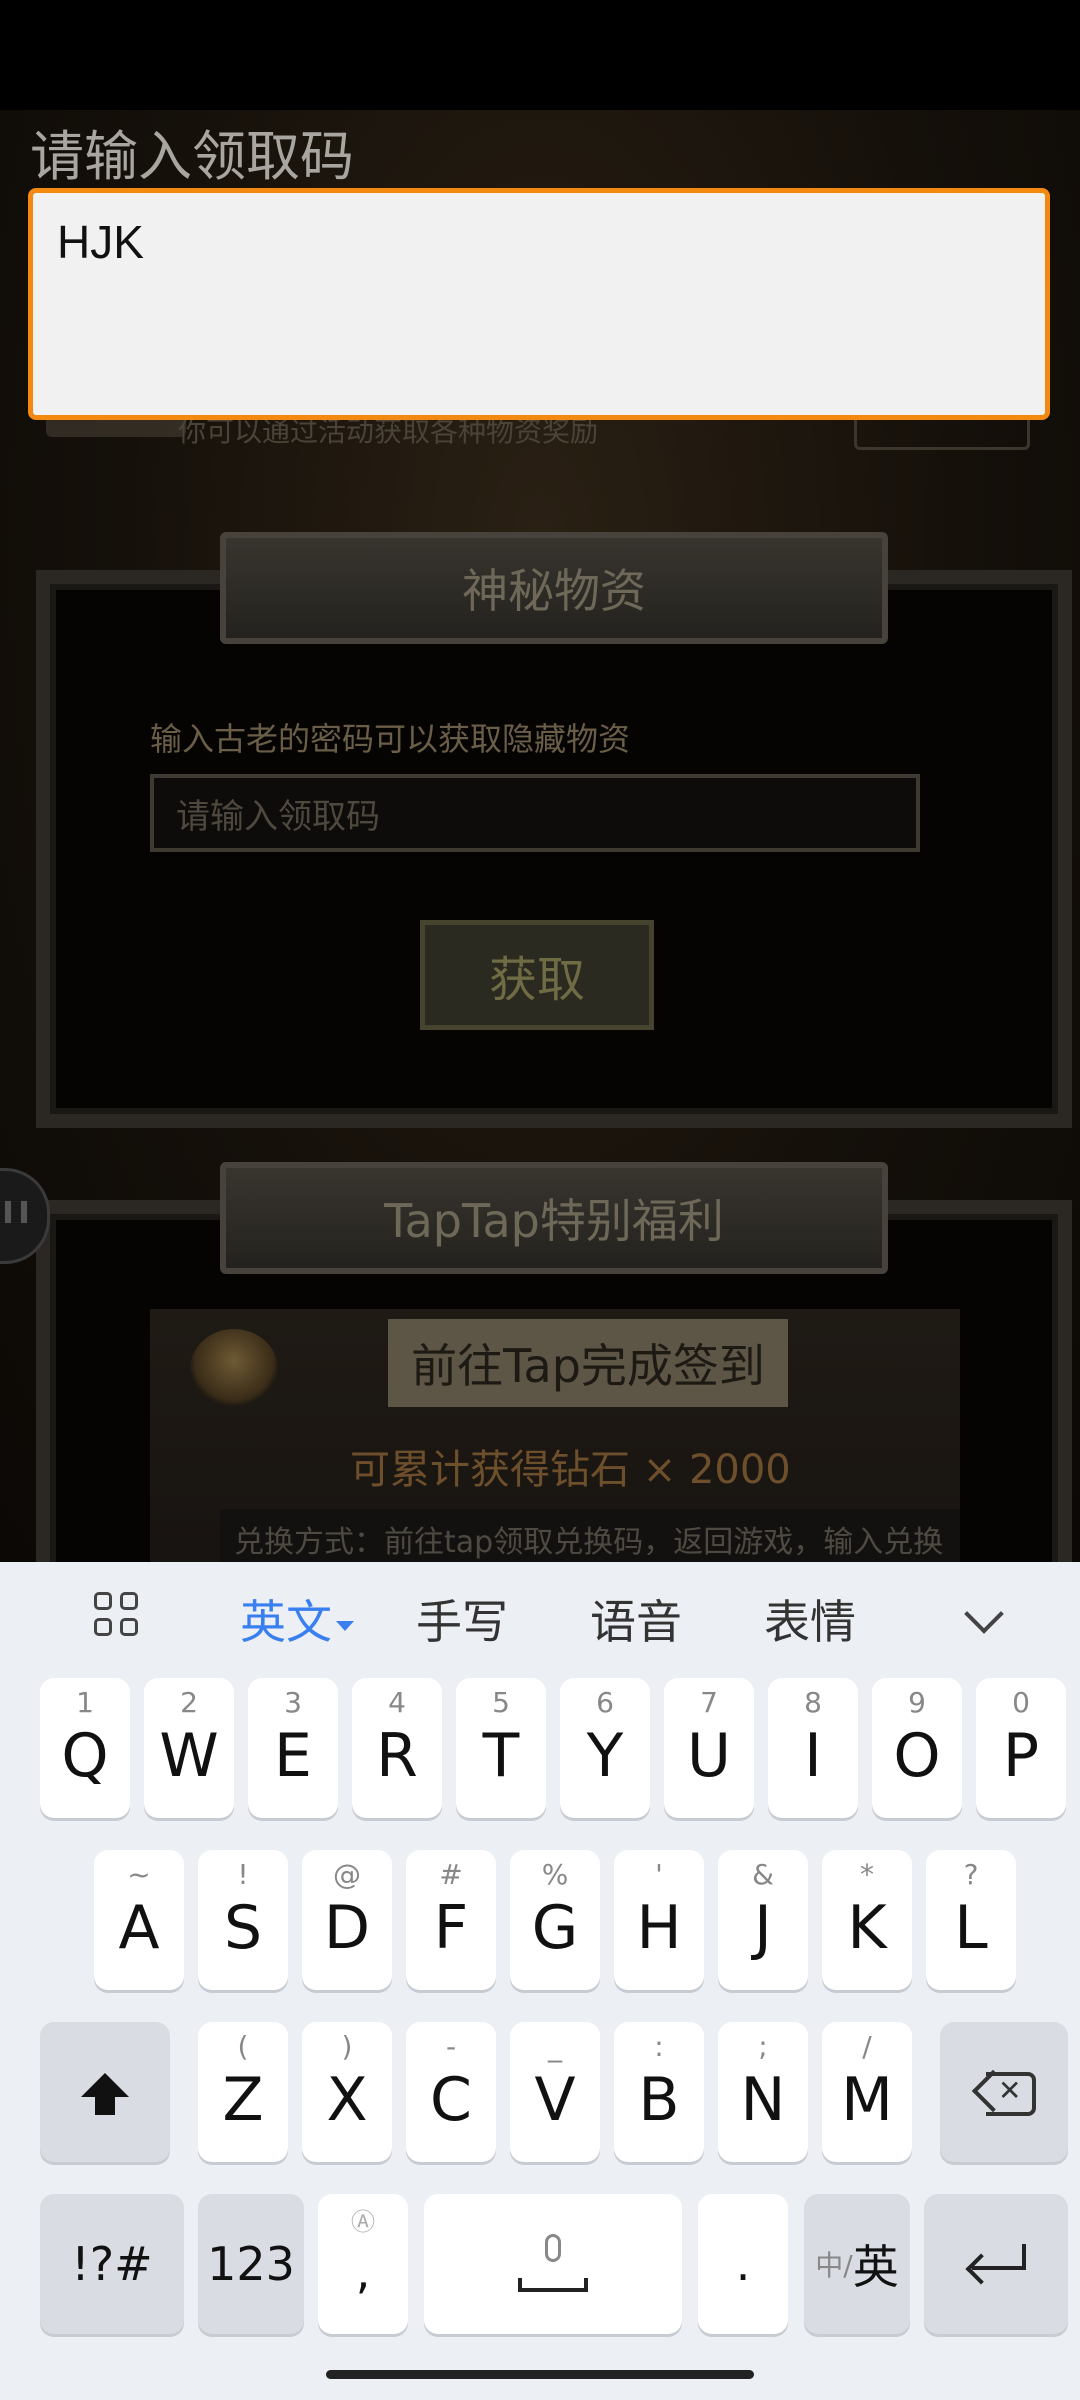 The width and height of the screenshot is (1080, 2400). Describe the element at coordinates (139, 1874) in the screenshot. I see `key-a-secondary: ~` at that location.